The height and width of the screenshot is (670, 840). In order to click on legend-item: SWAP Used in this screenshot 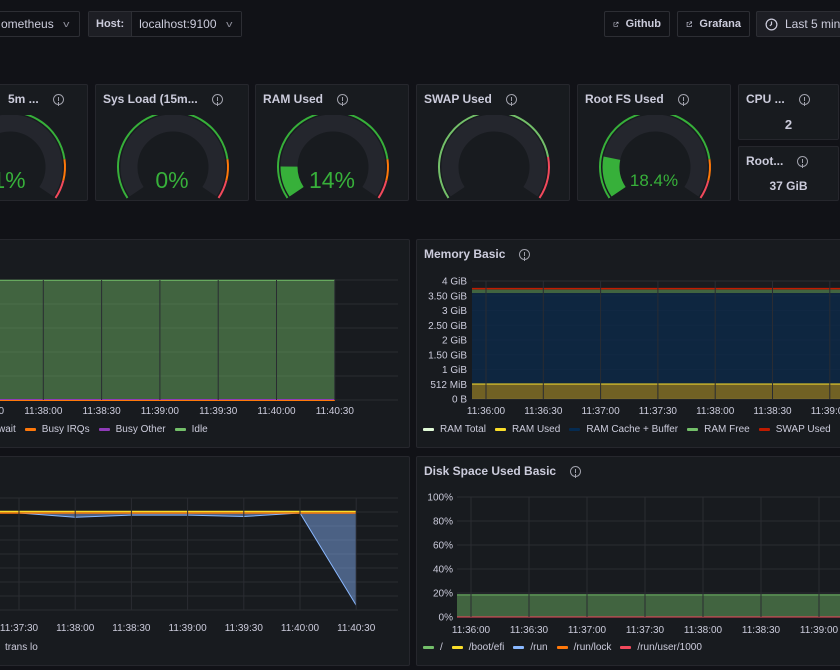, I will do `click(794, 429)`.